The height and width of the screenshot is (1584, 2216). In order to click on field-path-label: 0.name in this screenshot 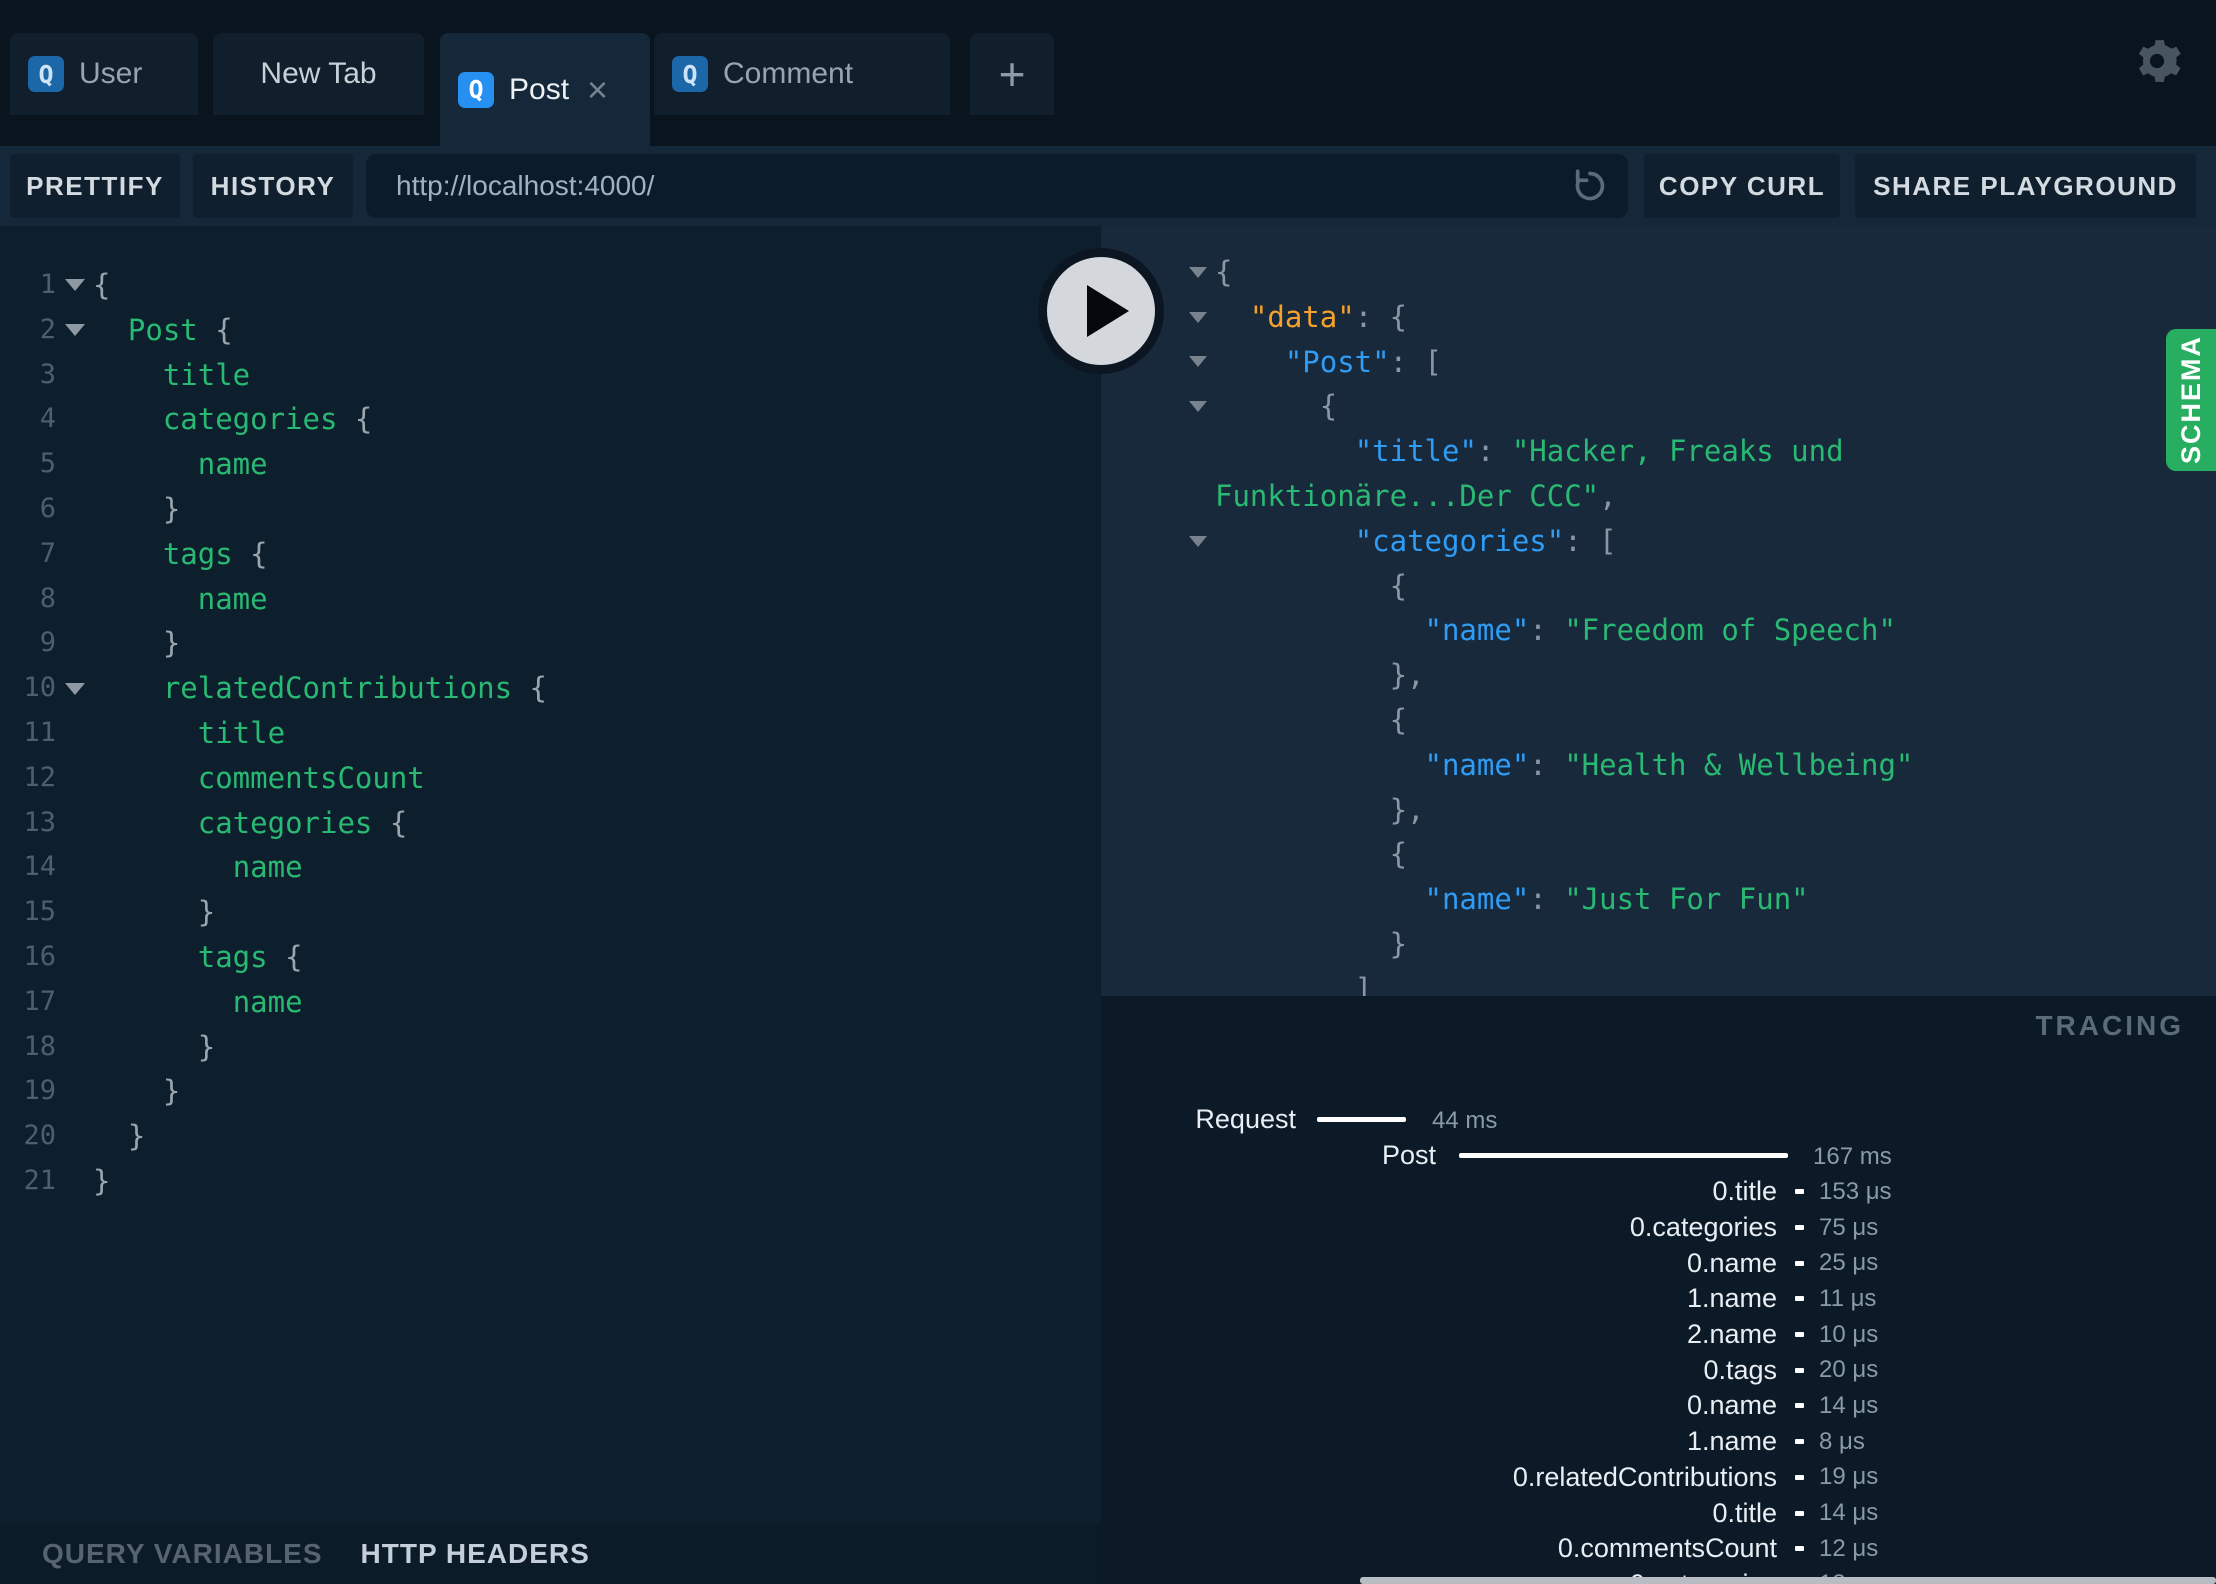, I will do `click(1731, 1405)`.